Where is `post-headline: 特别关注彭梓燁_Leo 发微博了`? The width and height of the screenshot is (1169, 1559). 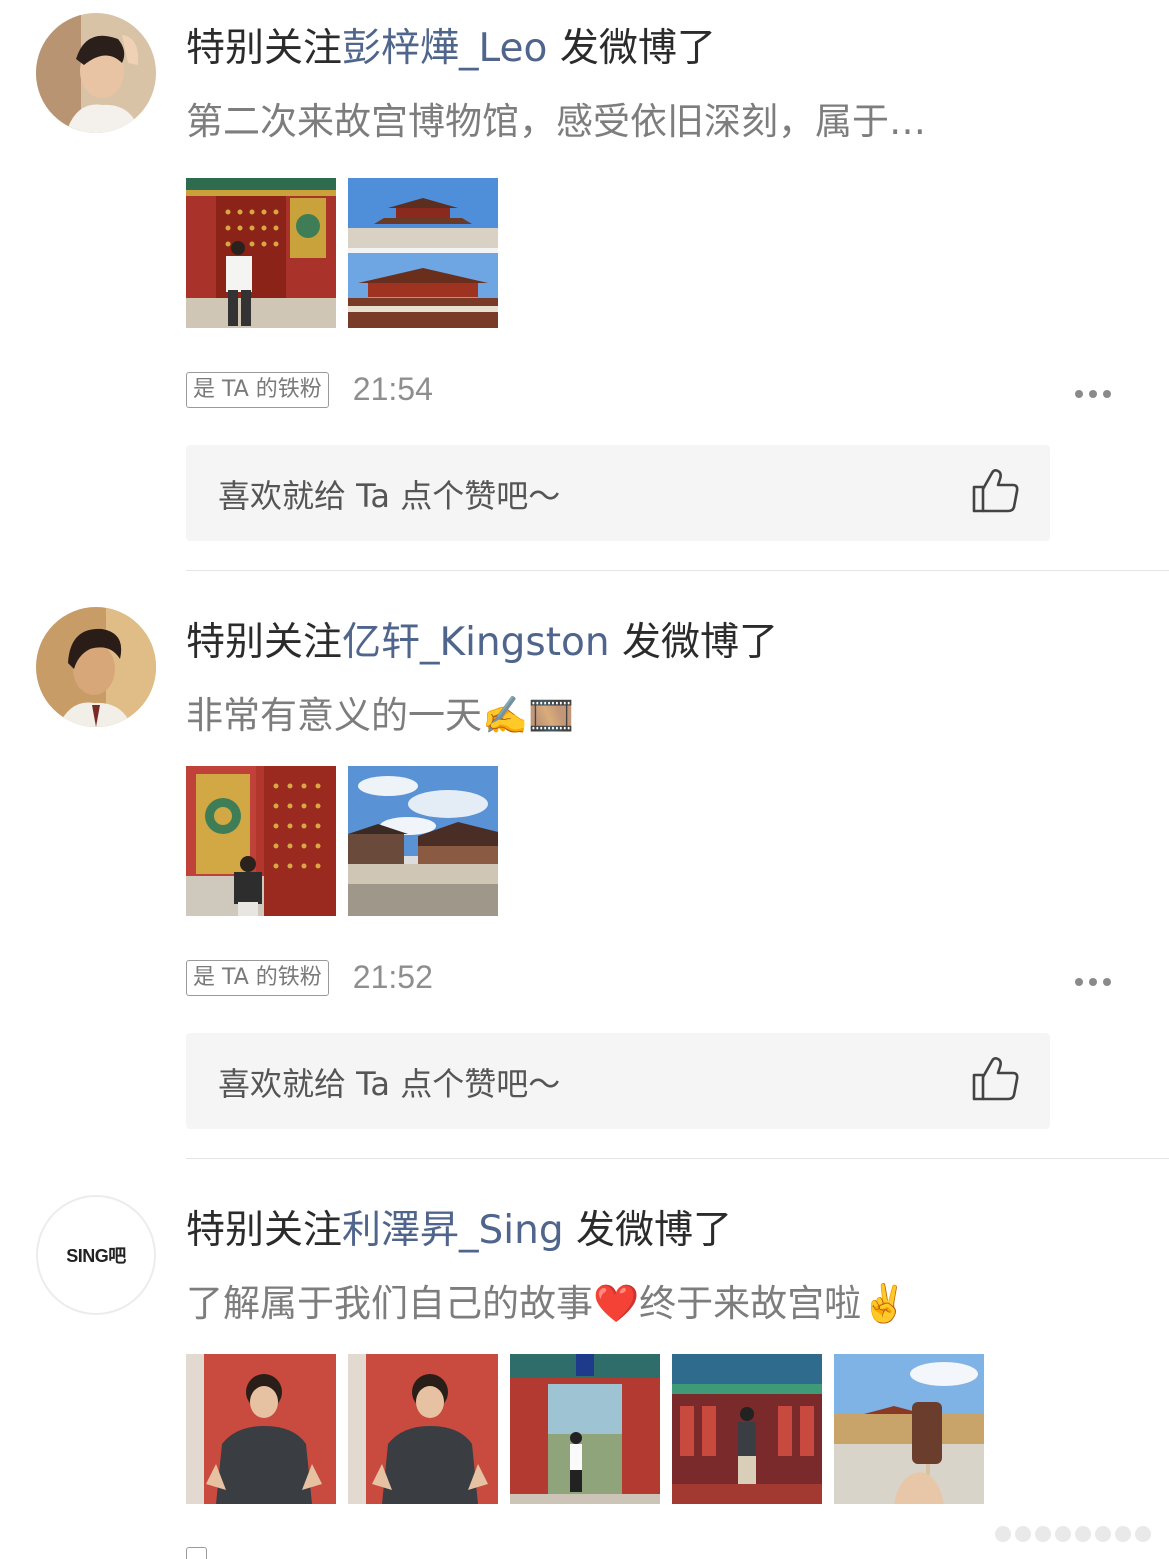 post-headline: 特别关注彭梓燁_Leo 发微博了 is located at coordinates (451, 49).